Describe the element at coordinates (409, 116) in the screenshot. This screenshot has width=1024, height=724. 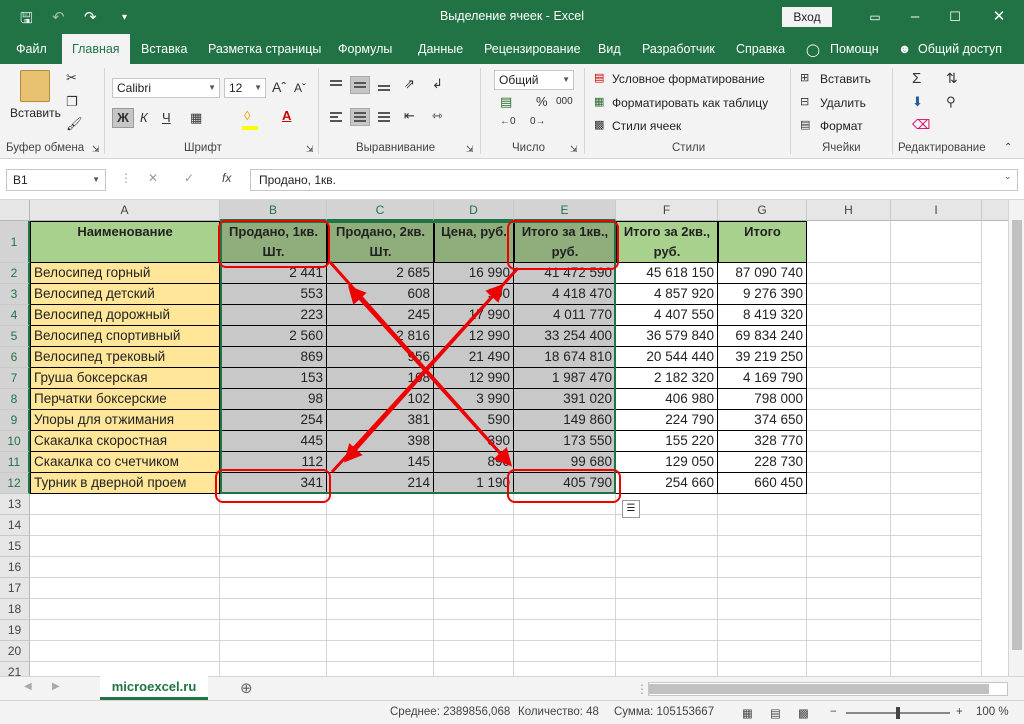
I see `indent-icon: ⇤` at that location.